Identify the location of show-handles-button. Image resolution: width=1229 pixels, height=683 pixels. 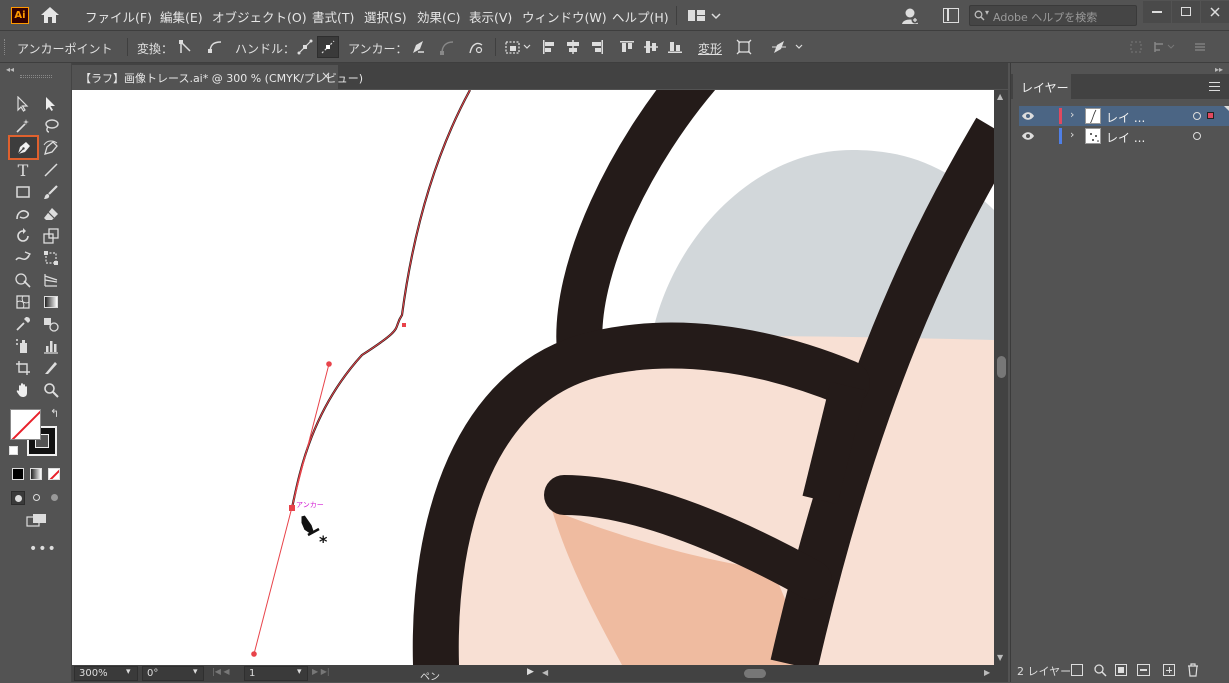
(305, 47).